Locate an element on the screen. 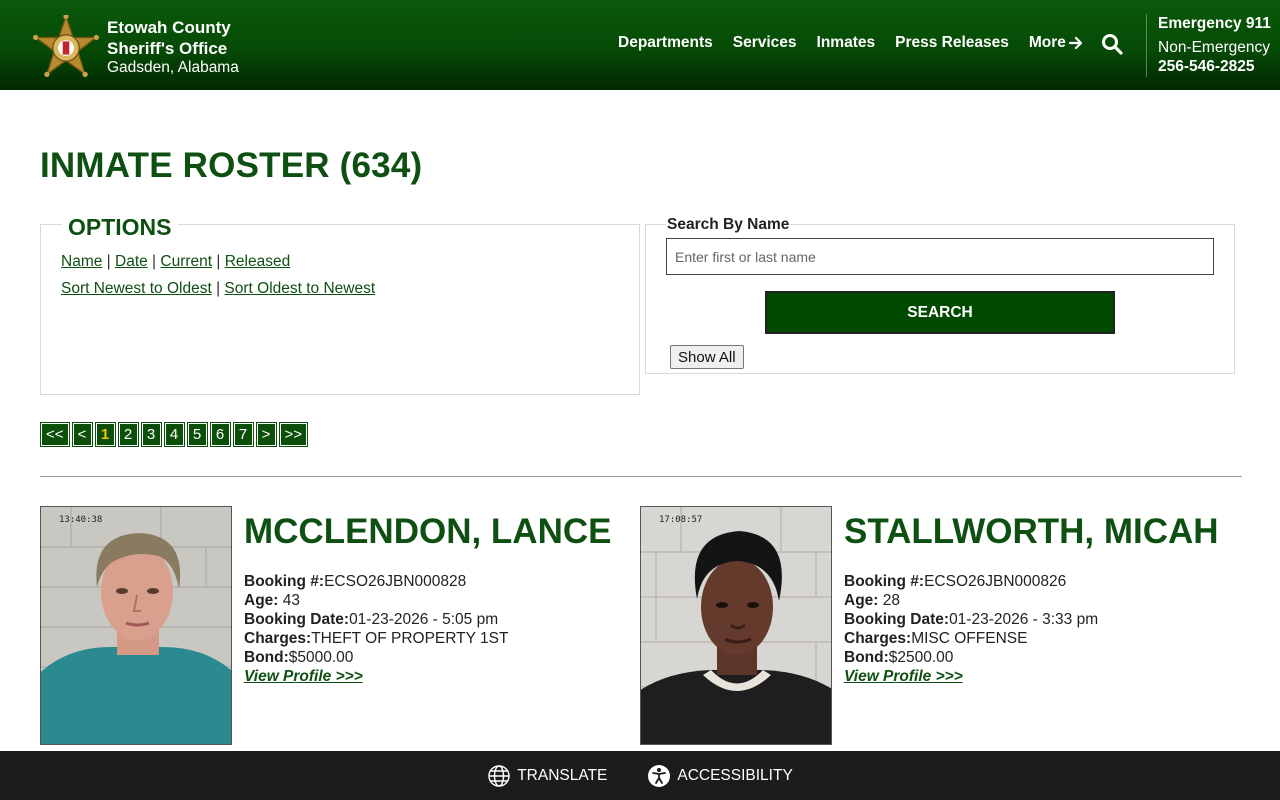  charges: MISC OFFENSE is located at coordinates (969, 638).